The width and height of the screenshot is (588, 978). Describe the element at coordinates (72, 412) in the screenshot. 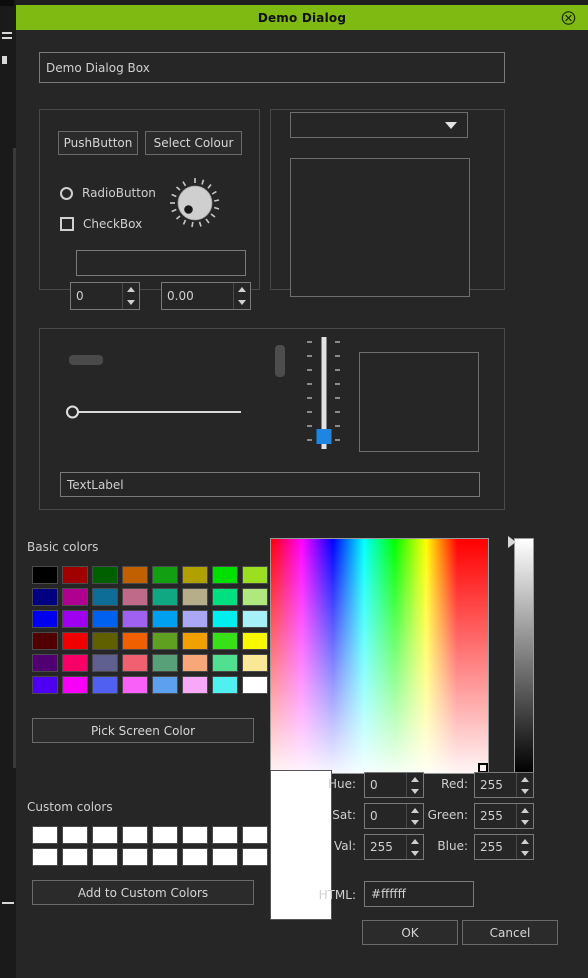

I see `horizontal-slider-handle` at that location.